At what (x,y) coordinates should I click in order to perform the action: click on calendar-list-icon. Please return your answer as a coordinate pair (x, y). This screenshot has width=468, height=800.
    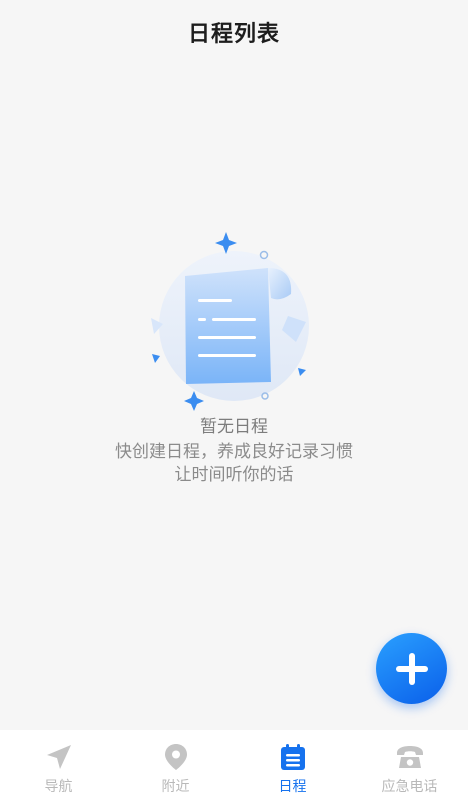
    Looking at the image, I should click on (293, 757).